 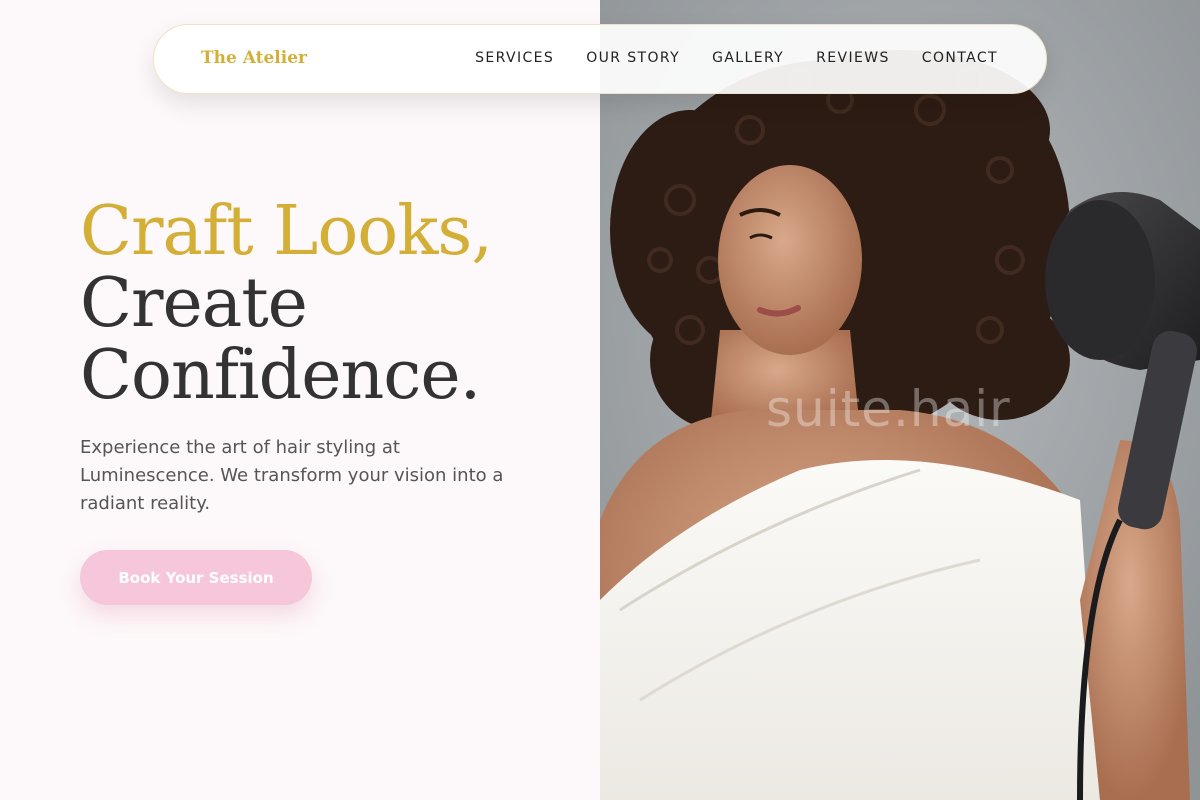 I want to click on headline-line-3: Confidence., so click(x=280, y=375).